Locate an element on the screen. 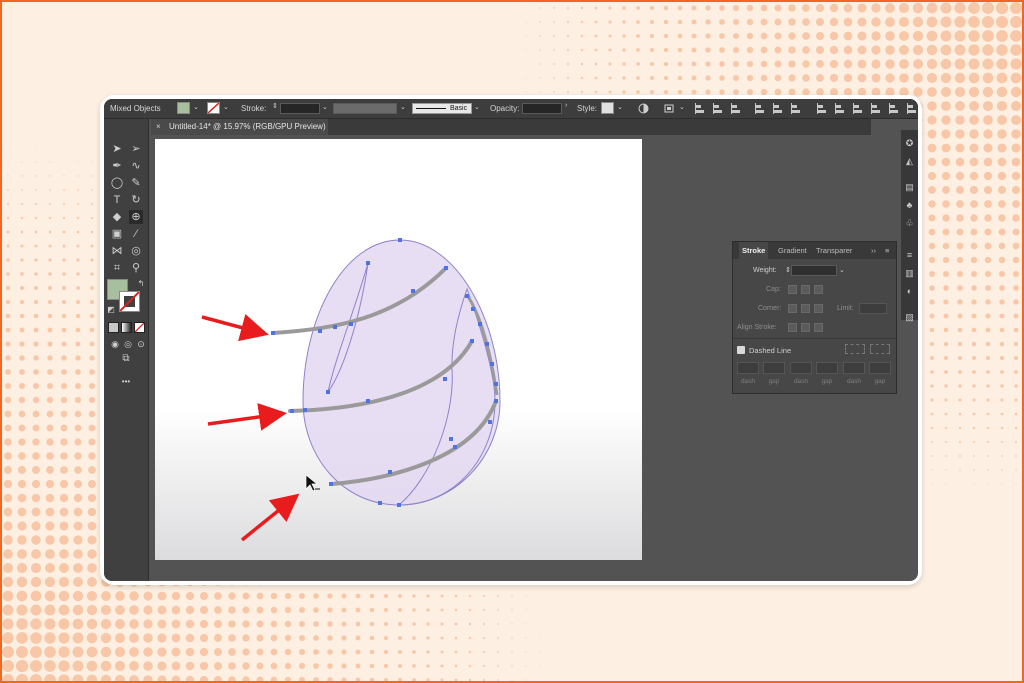 Image resolution: width=1024 pixels, height=683 pixels. arrow-to-bottom-stripe is located at coordinates (270, 517).